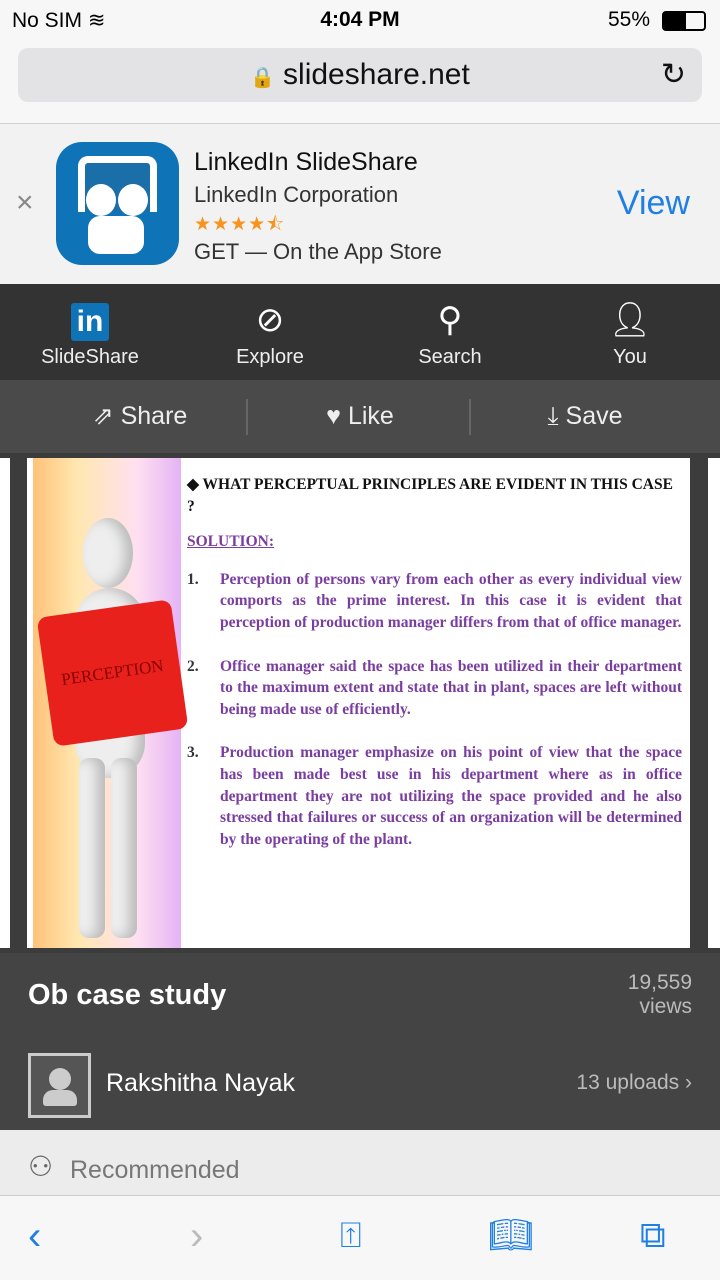 This screenshot has height=1280, width=720. Describe the element at coordinates (25, 203) in the screenshot. I see `close-banner-button: ×` at that location.